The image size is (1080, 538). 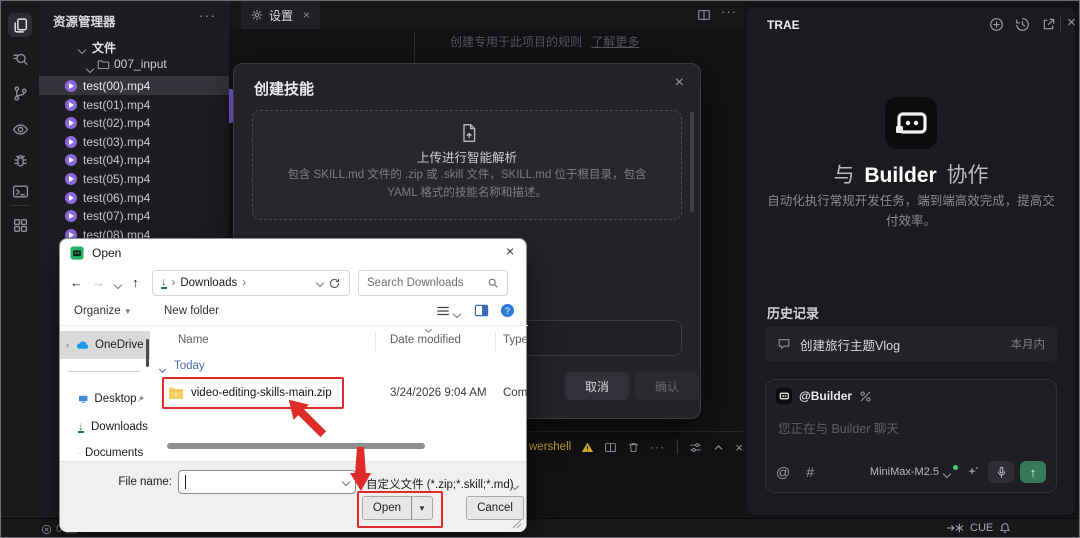 I want to click on split-editor-icon, so click(x=704, y=15).